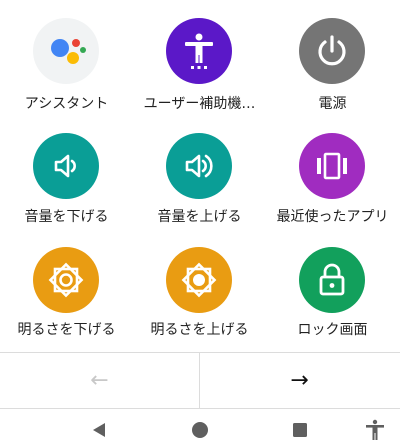 The image size is (400, 448). I want to click on power-button, so click(332, 51).